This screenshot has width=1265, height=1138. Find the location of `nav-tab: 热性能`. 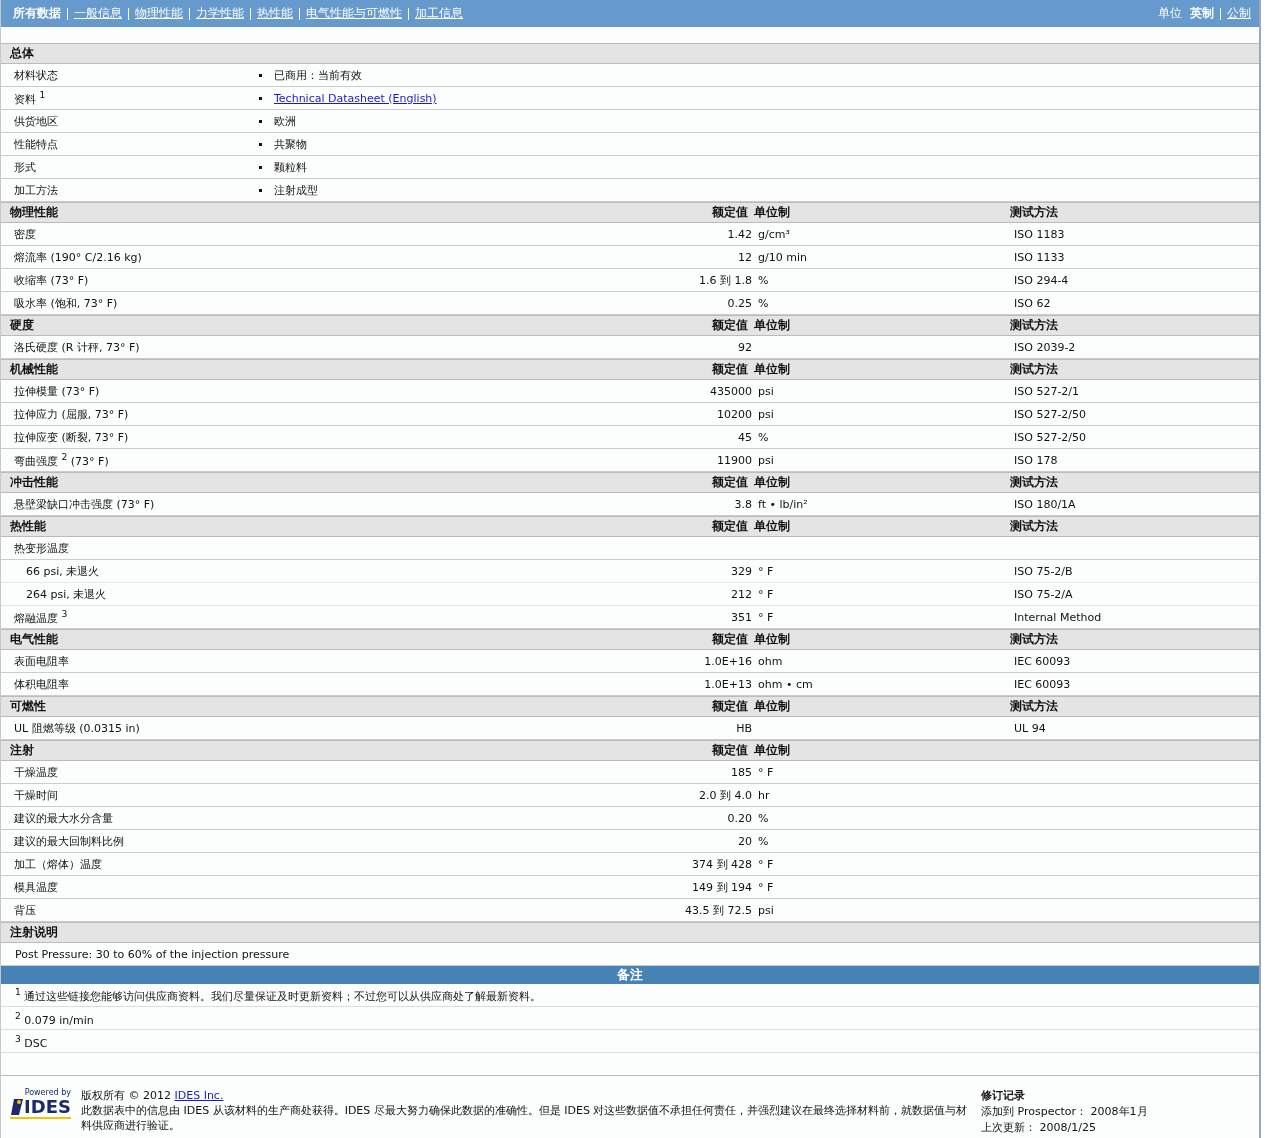

nav-tab: 热性能 is located at coordinates (275, 13).